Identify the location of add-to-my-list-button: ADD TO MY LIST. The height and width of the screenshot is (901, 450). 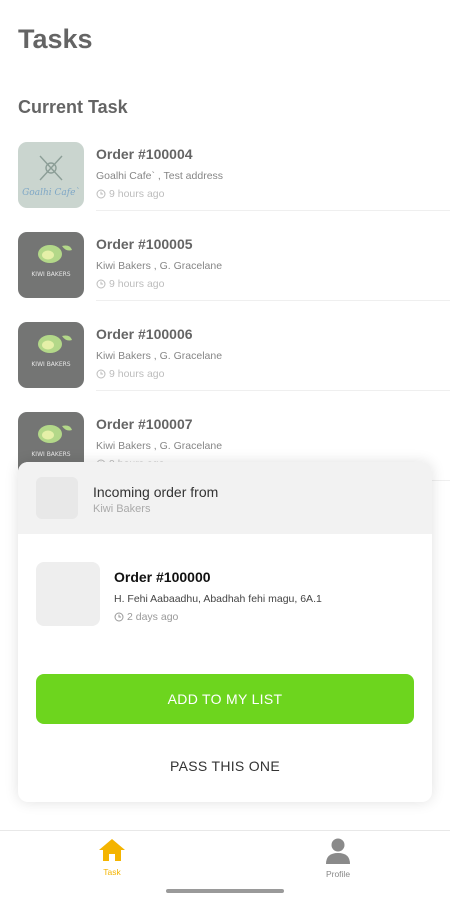
(225, 699).